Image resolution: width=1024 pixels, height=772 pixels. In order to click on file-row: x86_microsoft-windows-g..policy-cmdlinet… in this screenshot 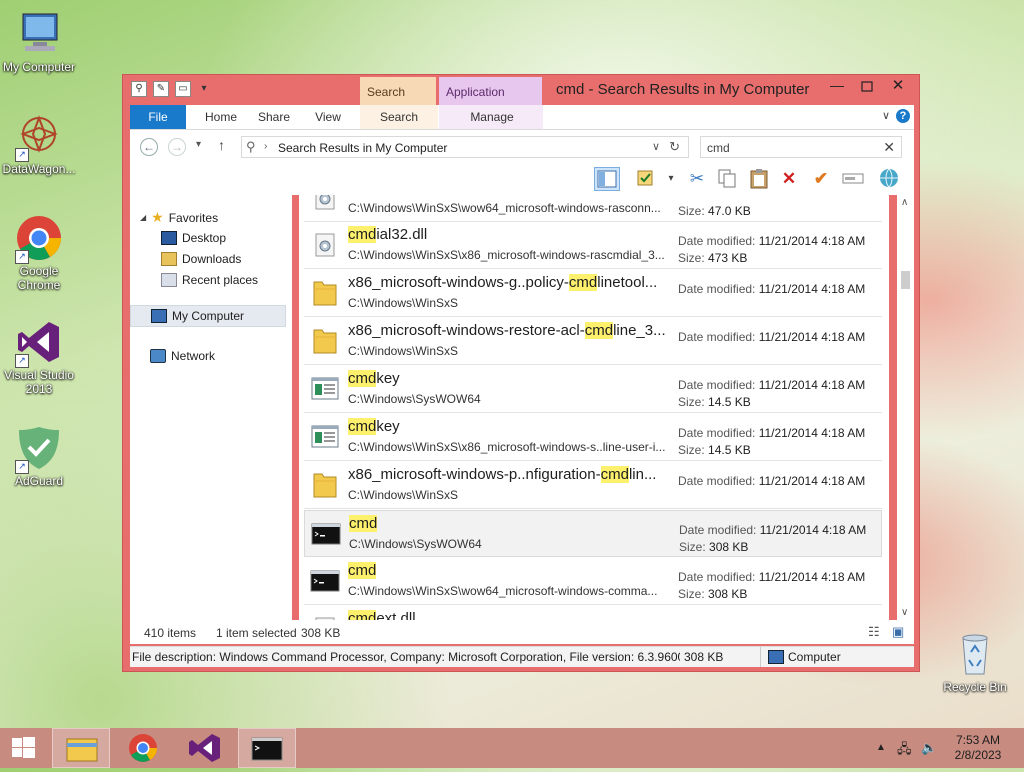, I will do `click(593, 293)`.